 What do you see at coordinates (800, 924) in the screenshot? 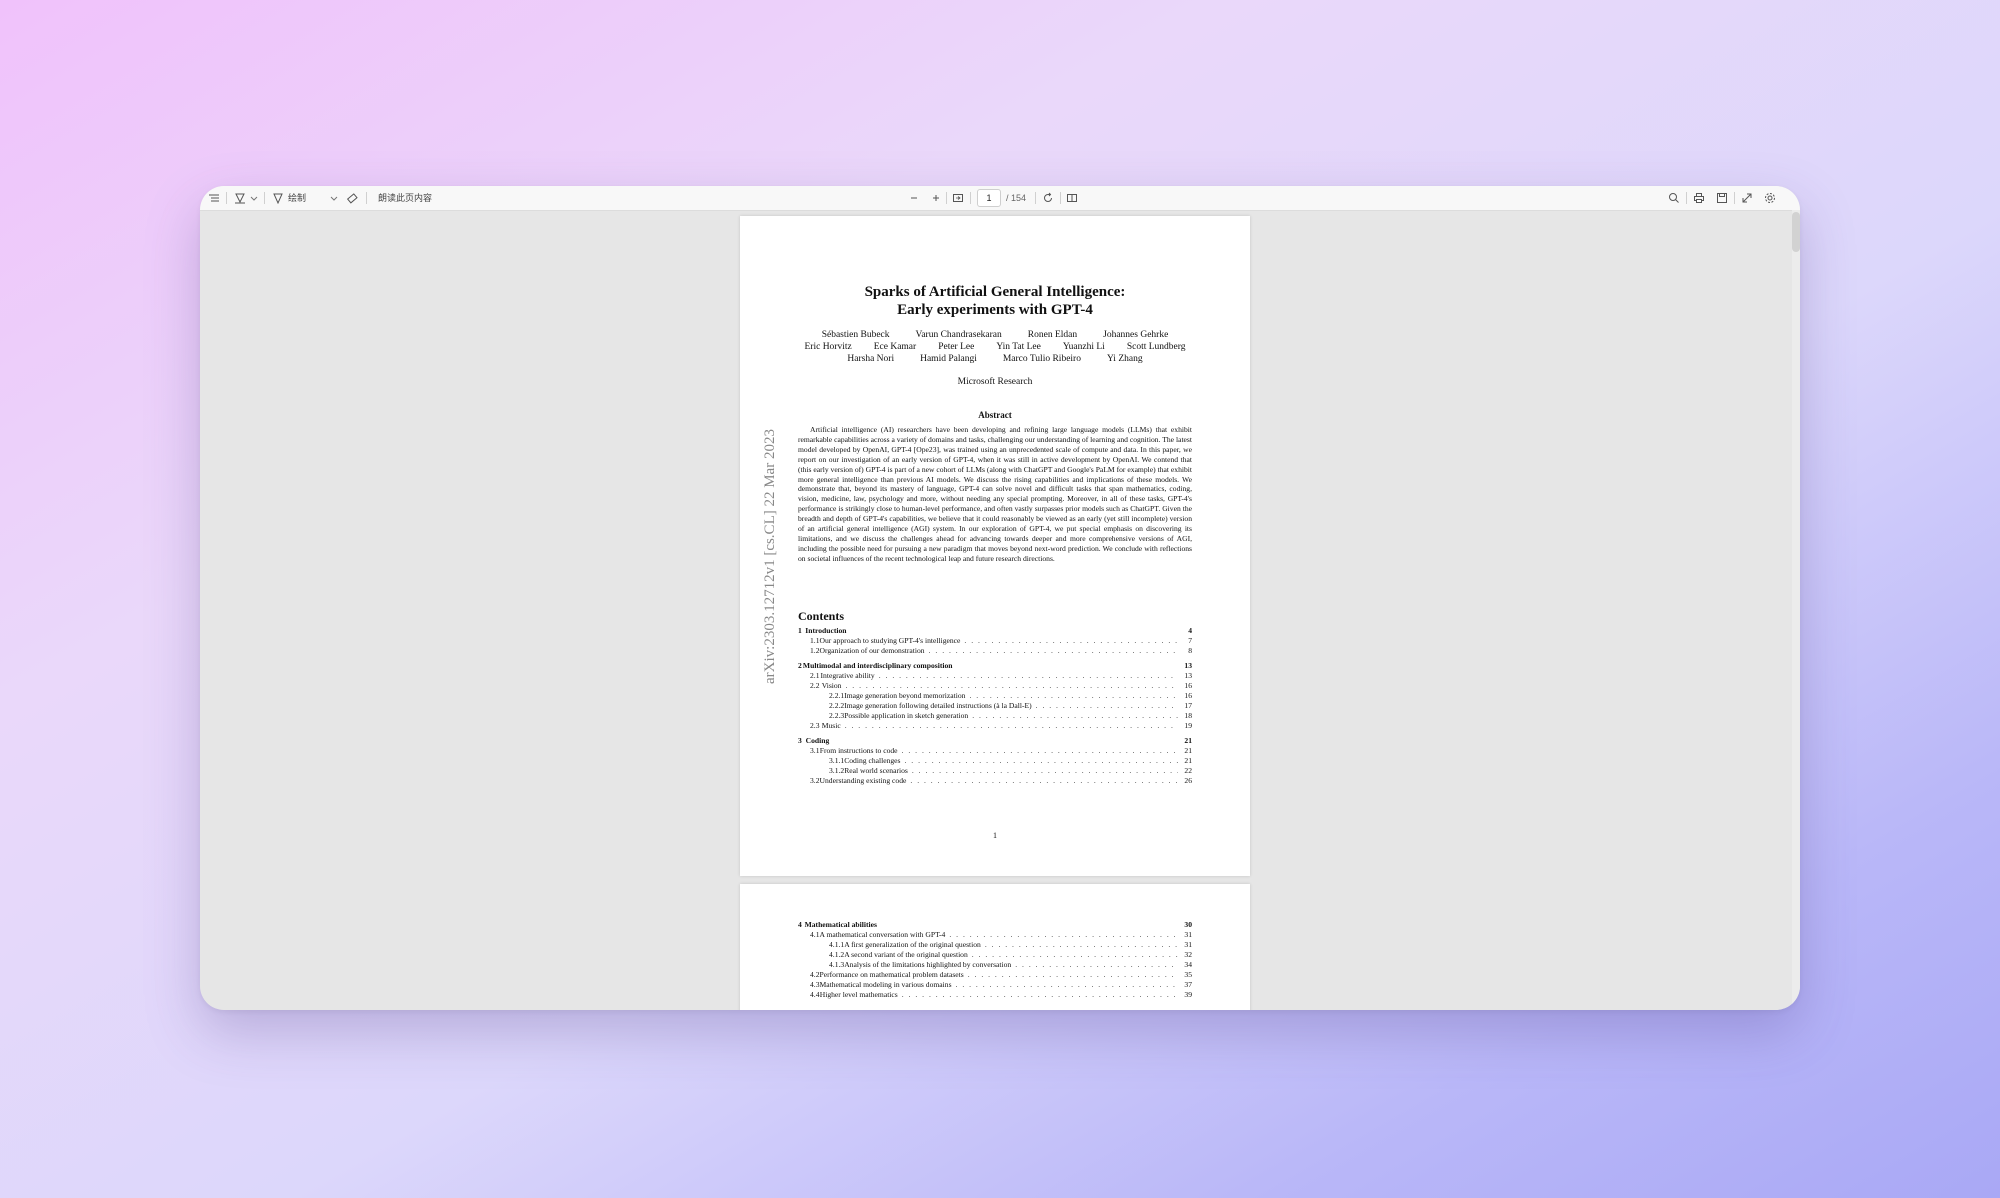
I see `toc-number: 4` at bounding box center [800, 924].